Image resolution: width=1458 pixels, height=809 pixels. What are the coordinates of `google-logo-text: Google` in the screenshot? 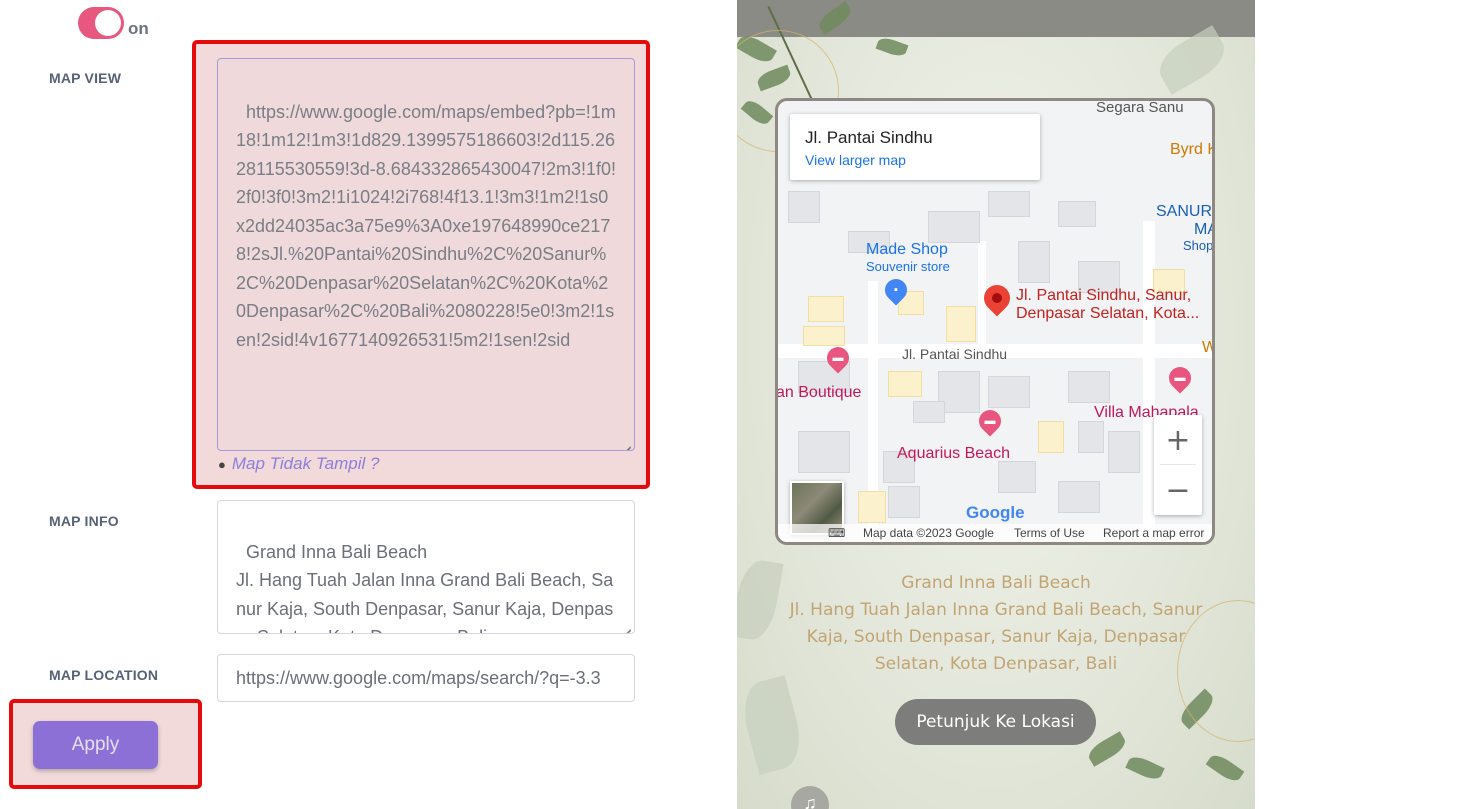 It's located at (995, 512).